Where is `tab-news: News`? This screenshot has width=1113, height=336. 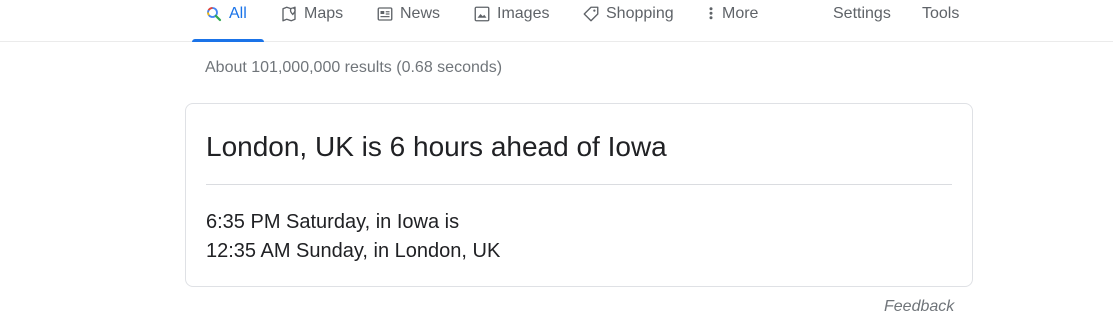 tab-news: News is located at coordinates (408, 20).